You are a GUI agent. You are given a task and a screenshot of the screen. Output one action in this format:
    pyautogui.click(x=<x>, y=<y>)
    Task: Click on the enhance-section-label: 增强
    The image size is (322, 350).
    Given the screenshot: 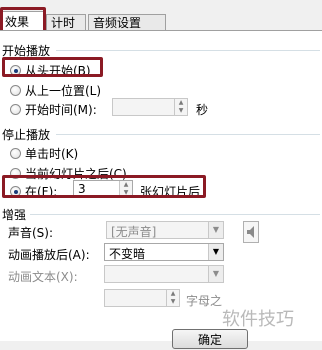 What is the action you would take?
    pyautogui.click(x=14, y=215)
    